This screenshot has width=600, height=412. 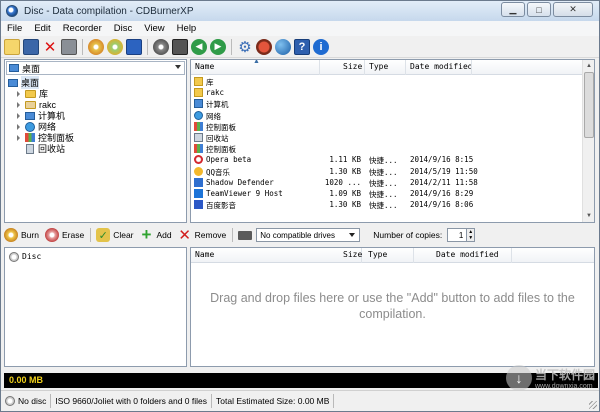 I want to click on remove-button: ✕ Remove, so click(x=202, y=235).